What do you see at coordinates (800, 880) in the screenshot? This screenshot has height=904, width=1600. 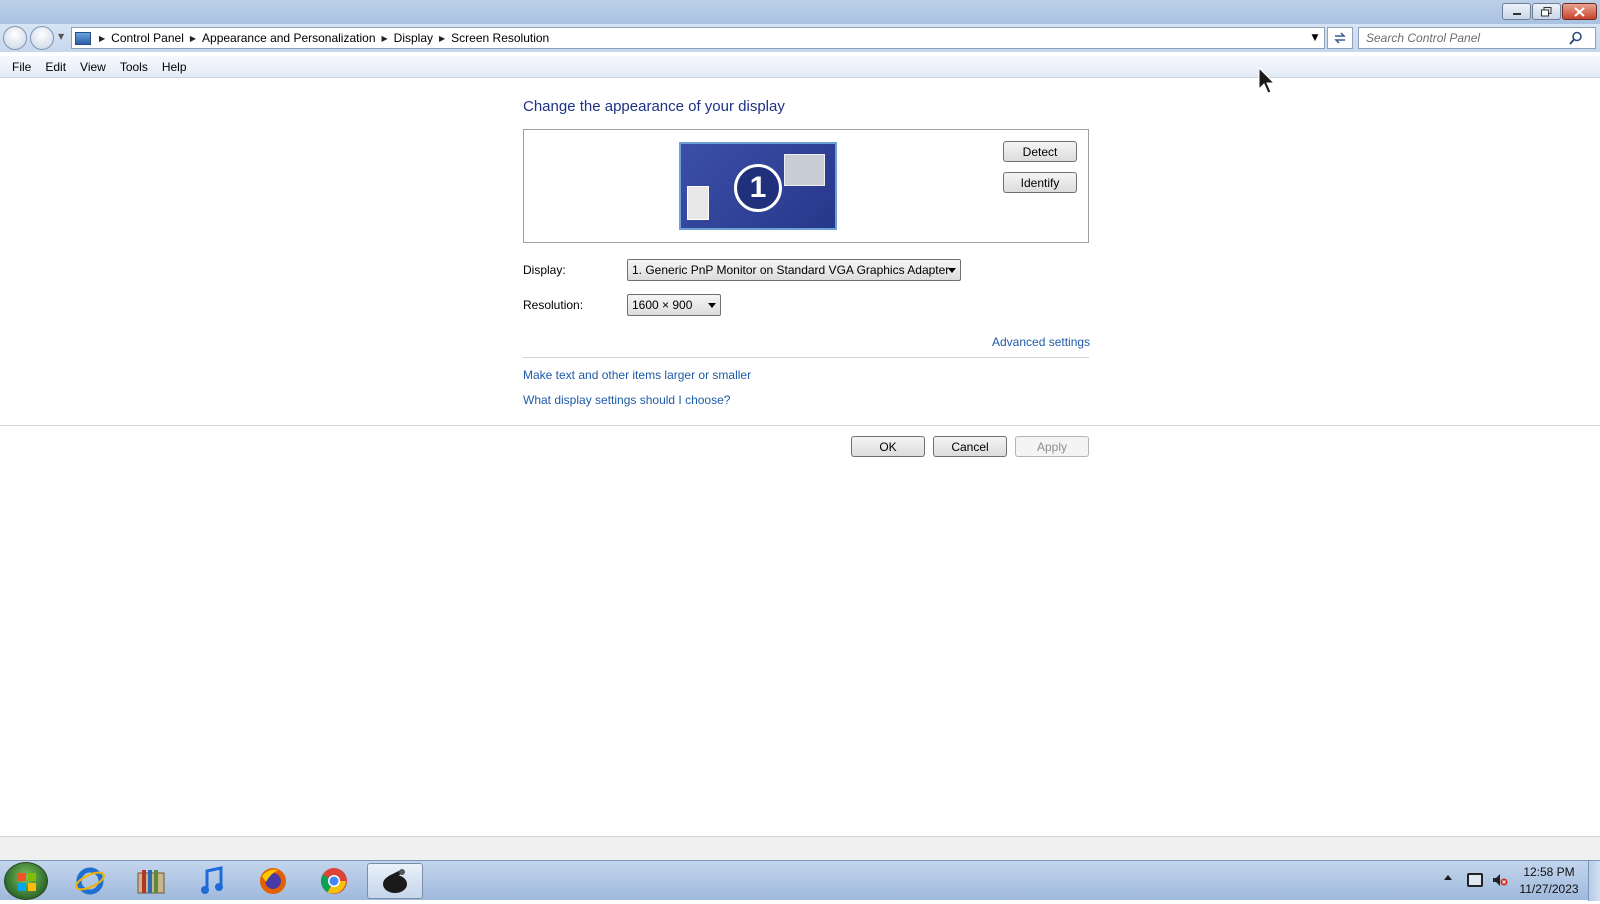 I see `taskbar: 12:58 PM 11/27/2023` at bounding box center [800, 880].